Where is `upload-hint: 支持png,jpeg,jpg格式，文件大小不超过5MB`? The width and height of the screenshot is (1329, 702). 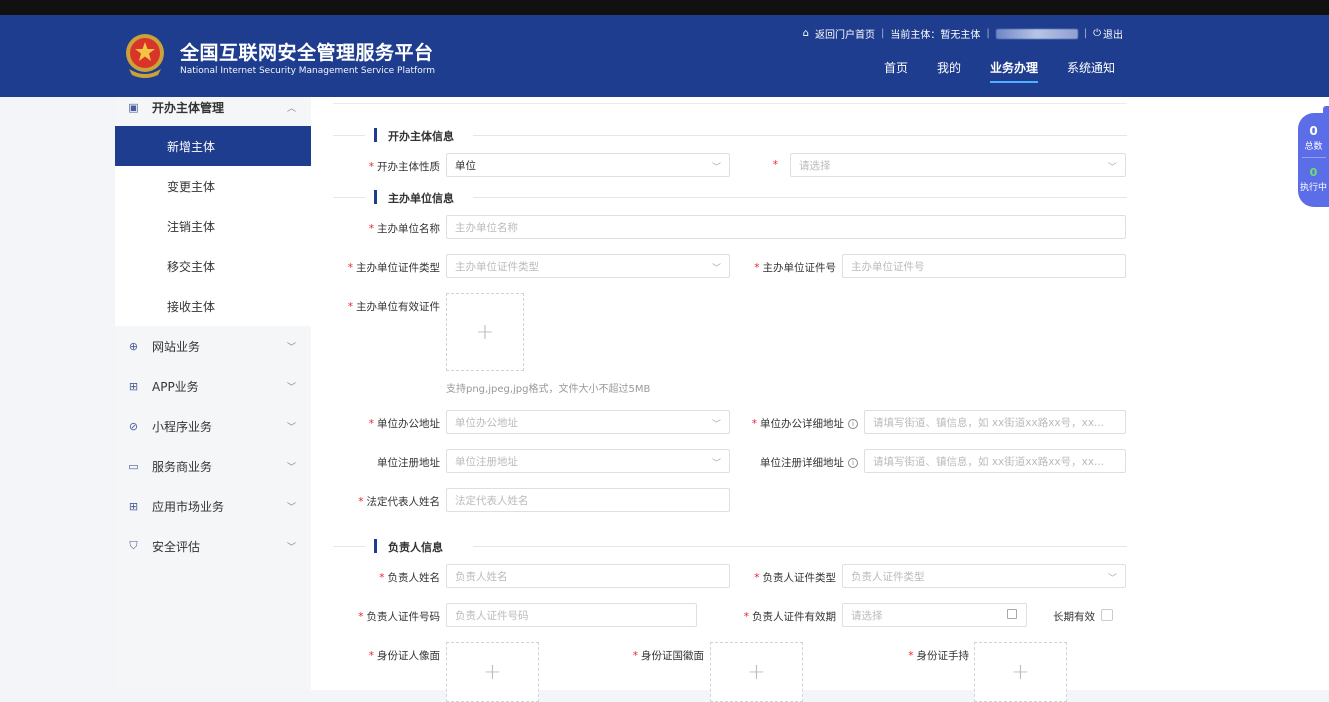
upload-hint: 支持png,jpeg,jpg格式，文件大小不超过5MB is located at coordinates (548, 389).